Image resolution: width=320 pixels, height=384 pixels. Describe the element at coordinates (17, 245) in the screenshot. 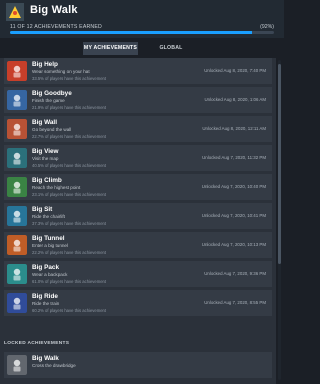

I see `tunnel-icon` at that location.